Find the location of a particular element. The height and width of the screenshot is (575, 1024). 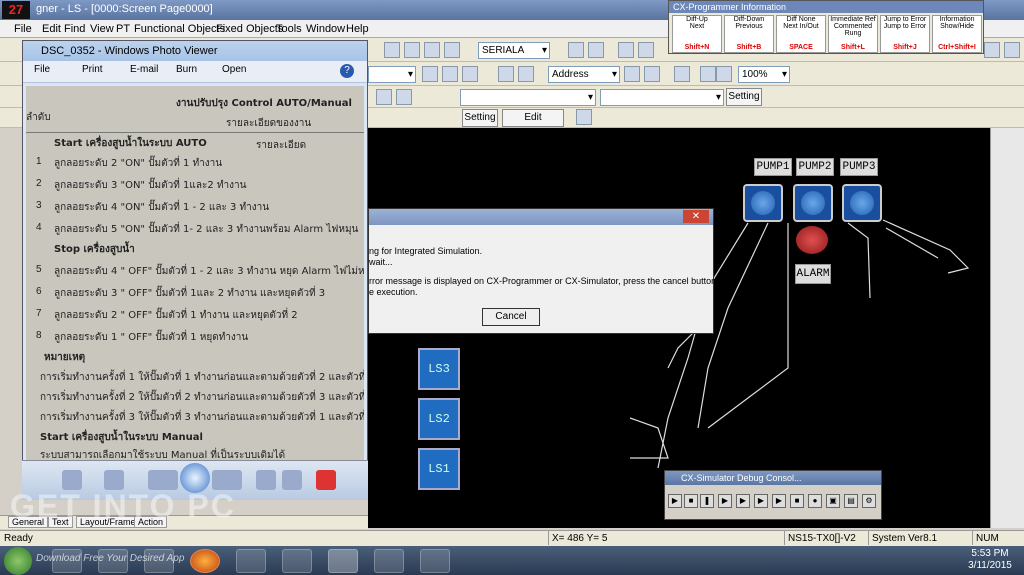

distribute-icon is located at coordinates (506, 74).